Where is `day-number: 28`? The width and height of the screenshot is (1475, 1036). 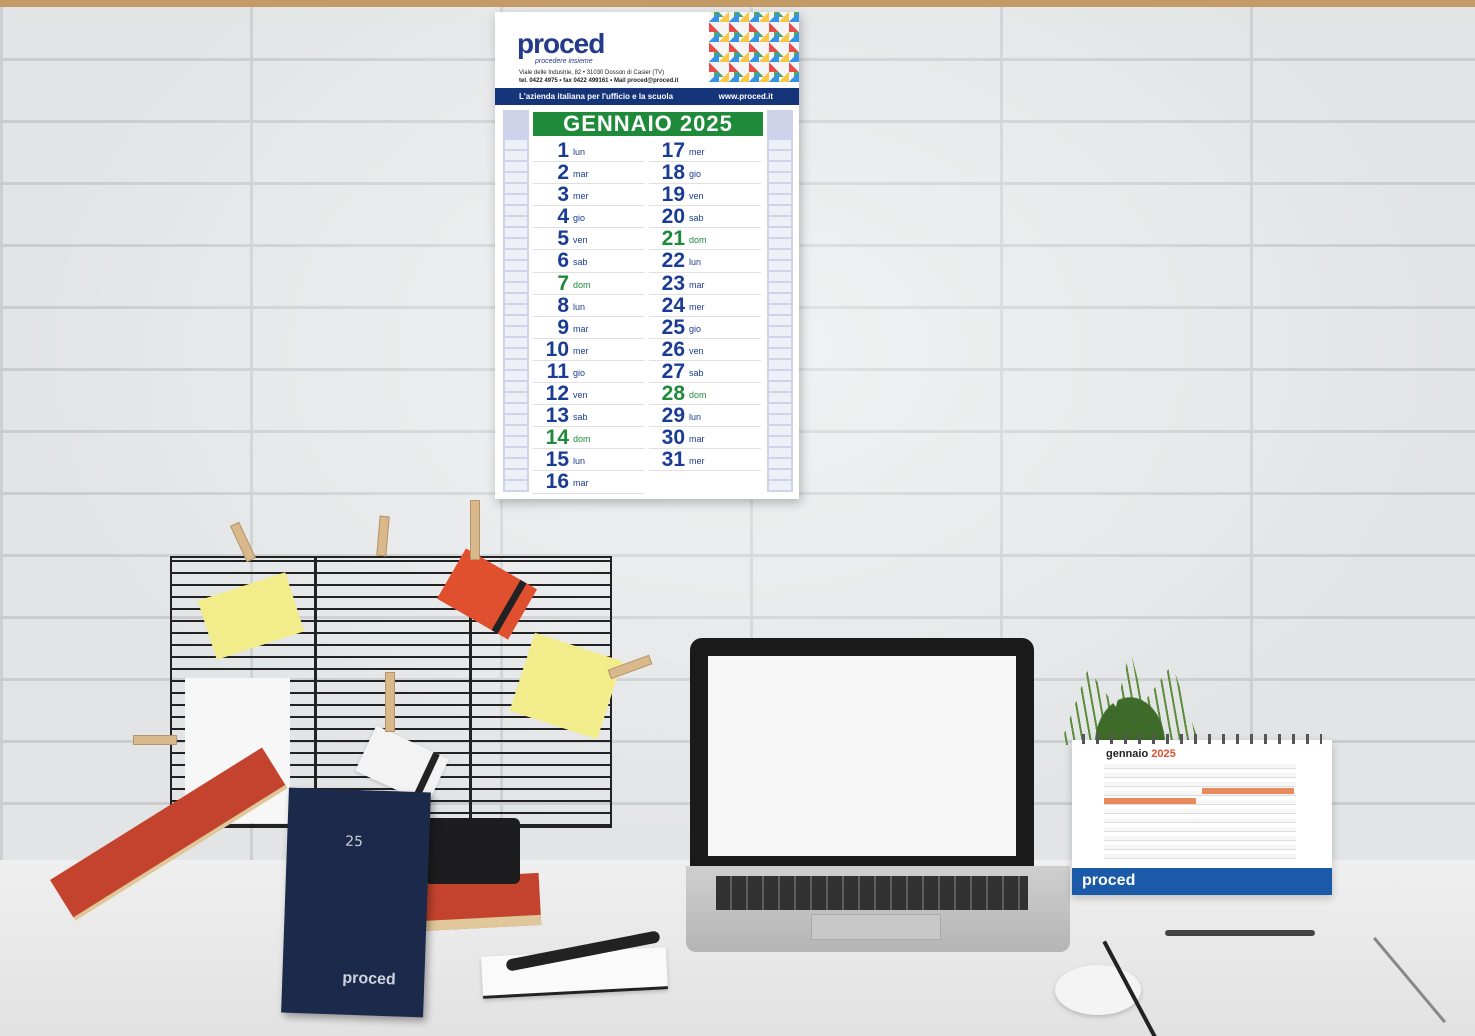 day-number: 28 is located at coordinates (673, 394).